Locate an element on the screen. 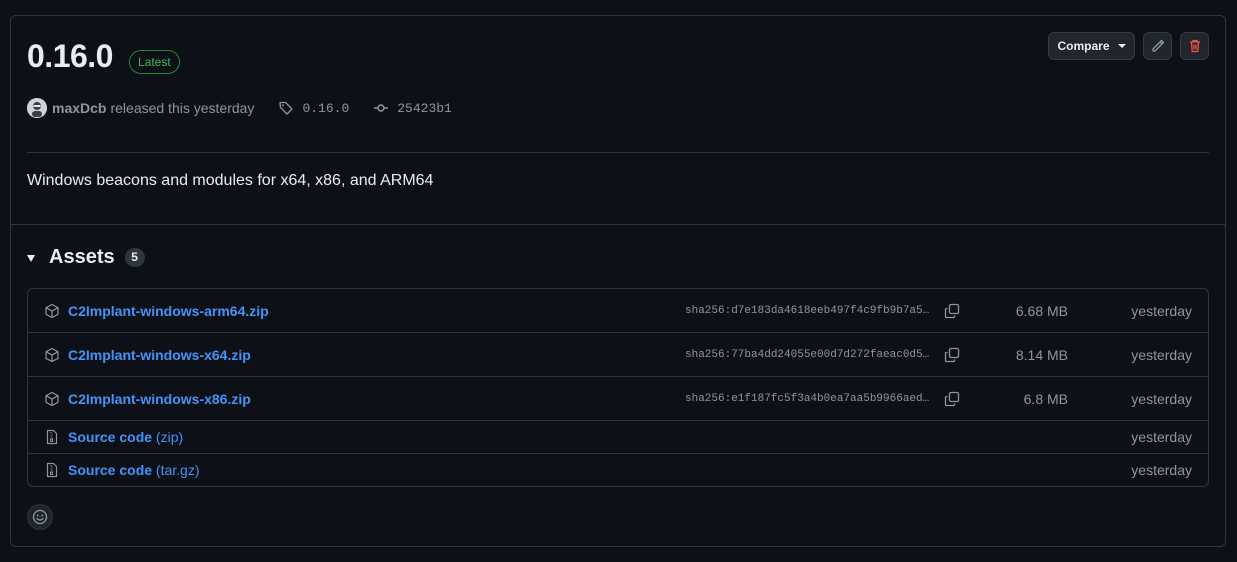 This screenshot has width=1237, height=562. avatar is located at coordinates (37, 108).